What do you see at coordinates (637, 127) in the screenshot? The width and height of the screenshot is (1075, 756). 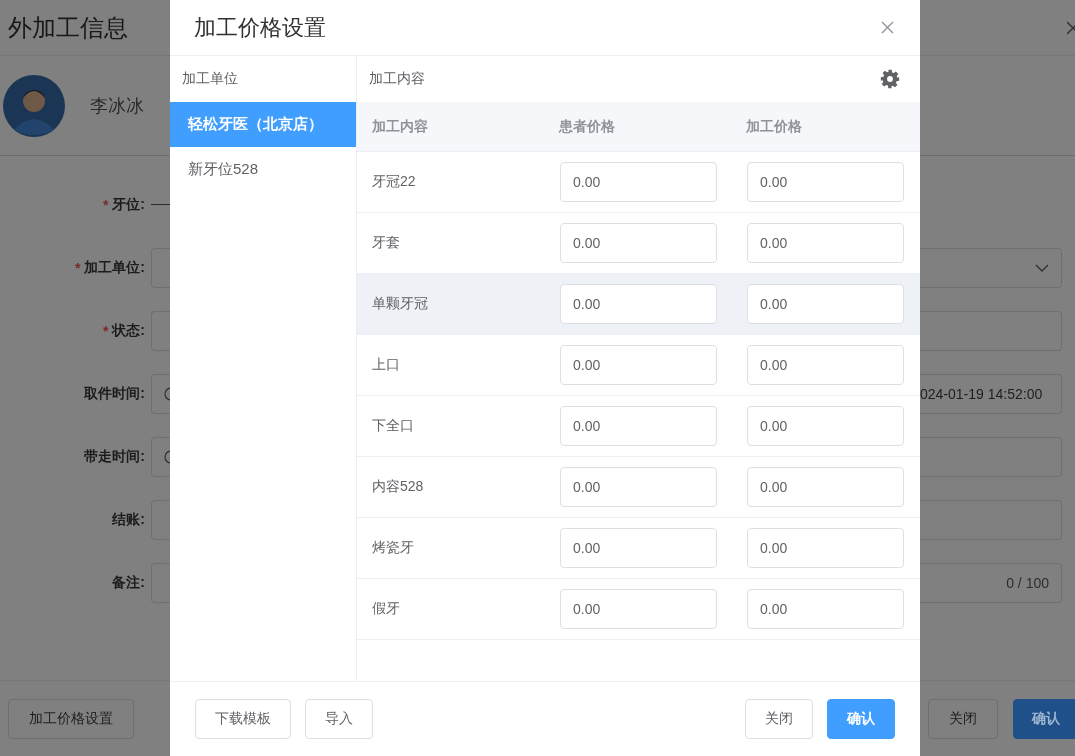 I see `column-header: 患者价格` at bounding box center [637, 127].